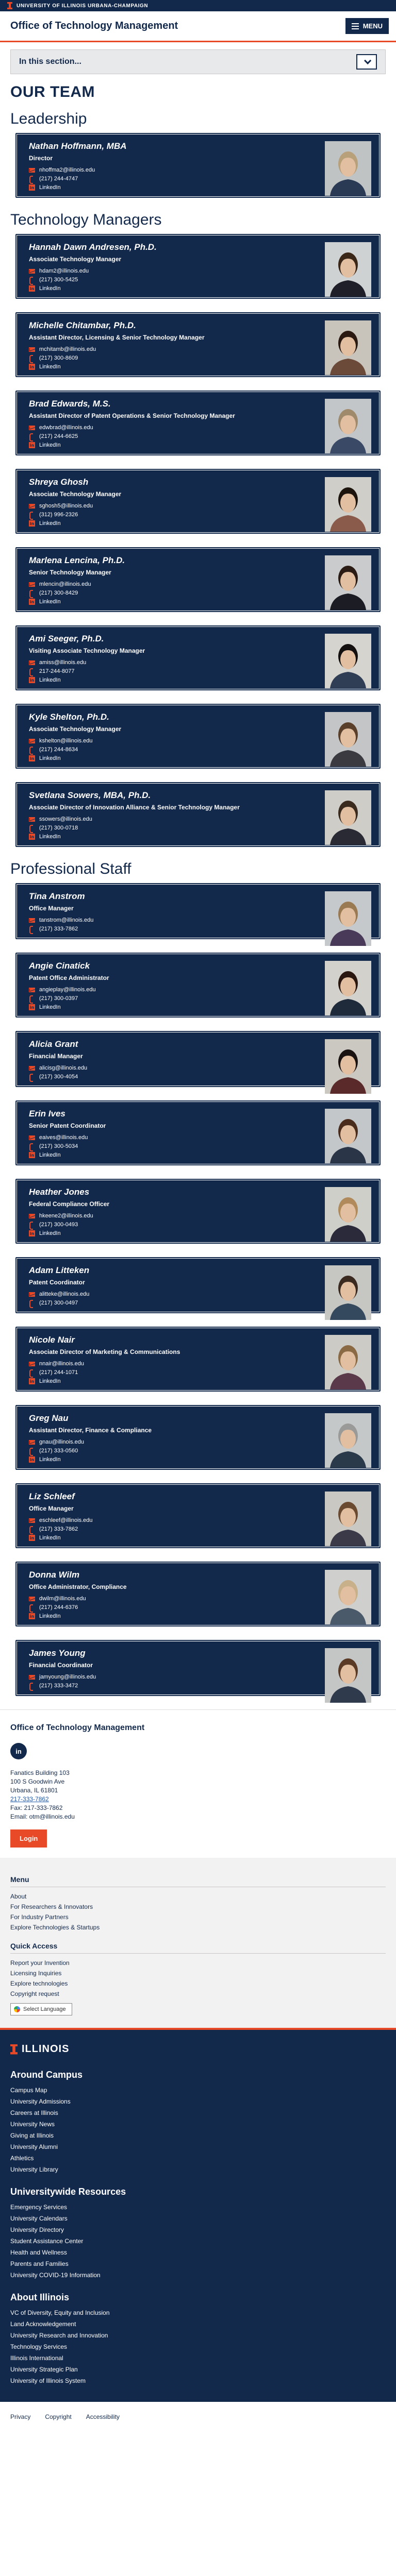  Describe the element at coordinates (198, 1816) in the screenshot. I see `footer-email: Email: otm@illinois.edu` at that location.